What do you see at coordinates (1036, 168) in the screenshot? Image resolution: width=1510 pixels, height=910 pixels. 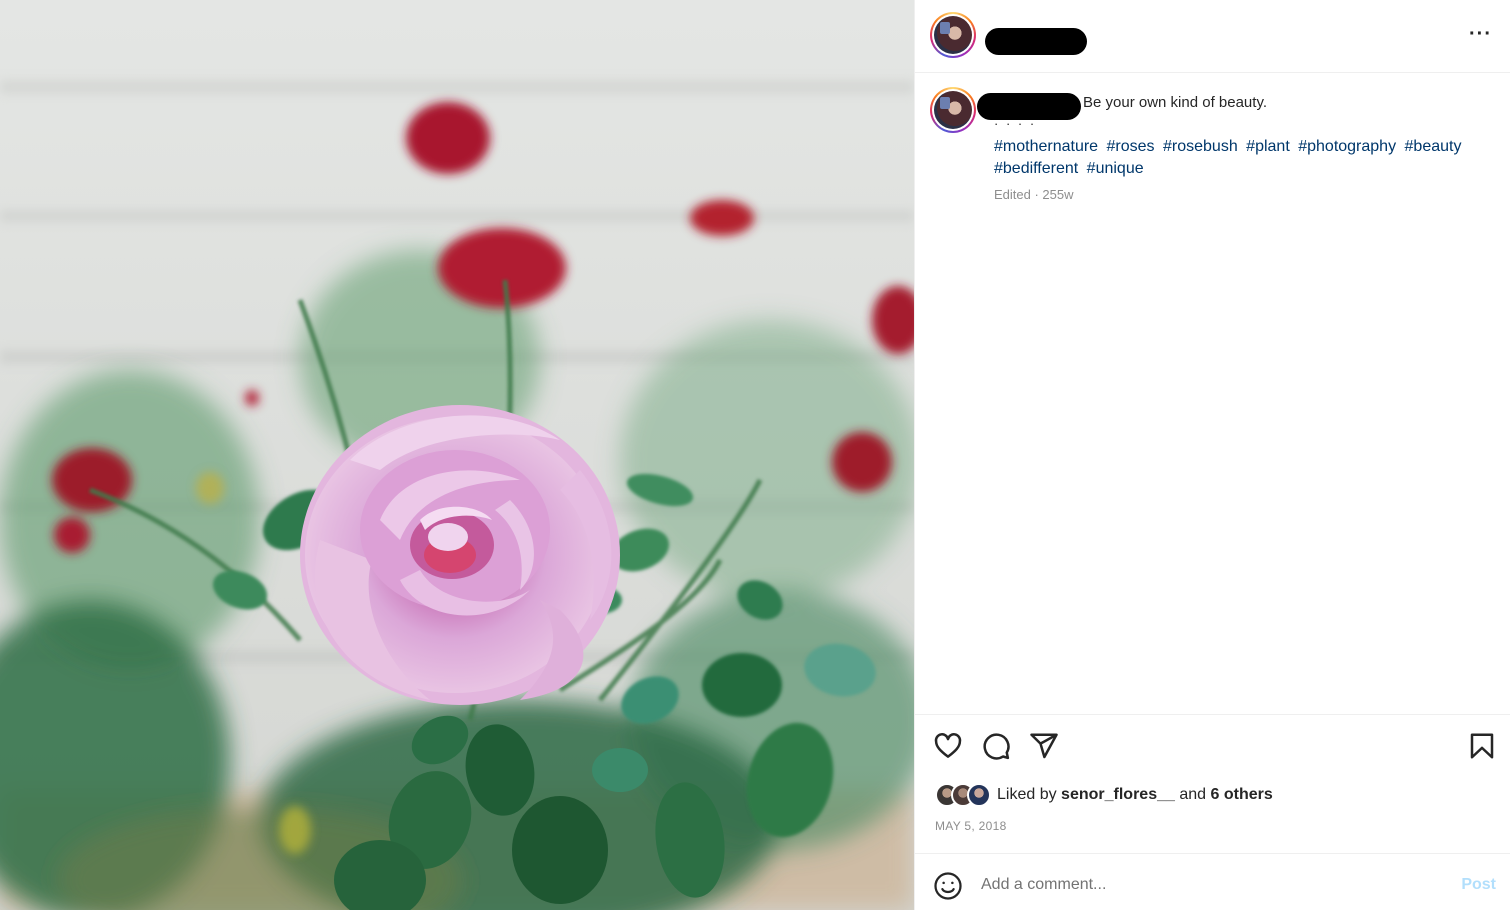 I see `hashtag-link: #bedifferent` at bounding box center [1036, 168].